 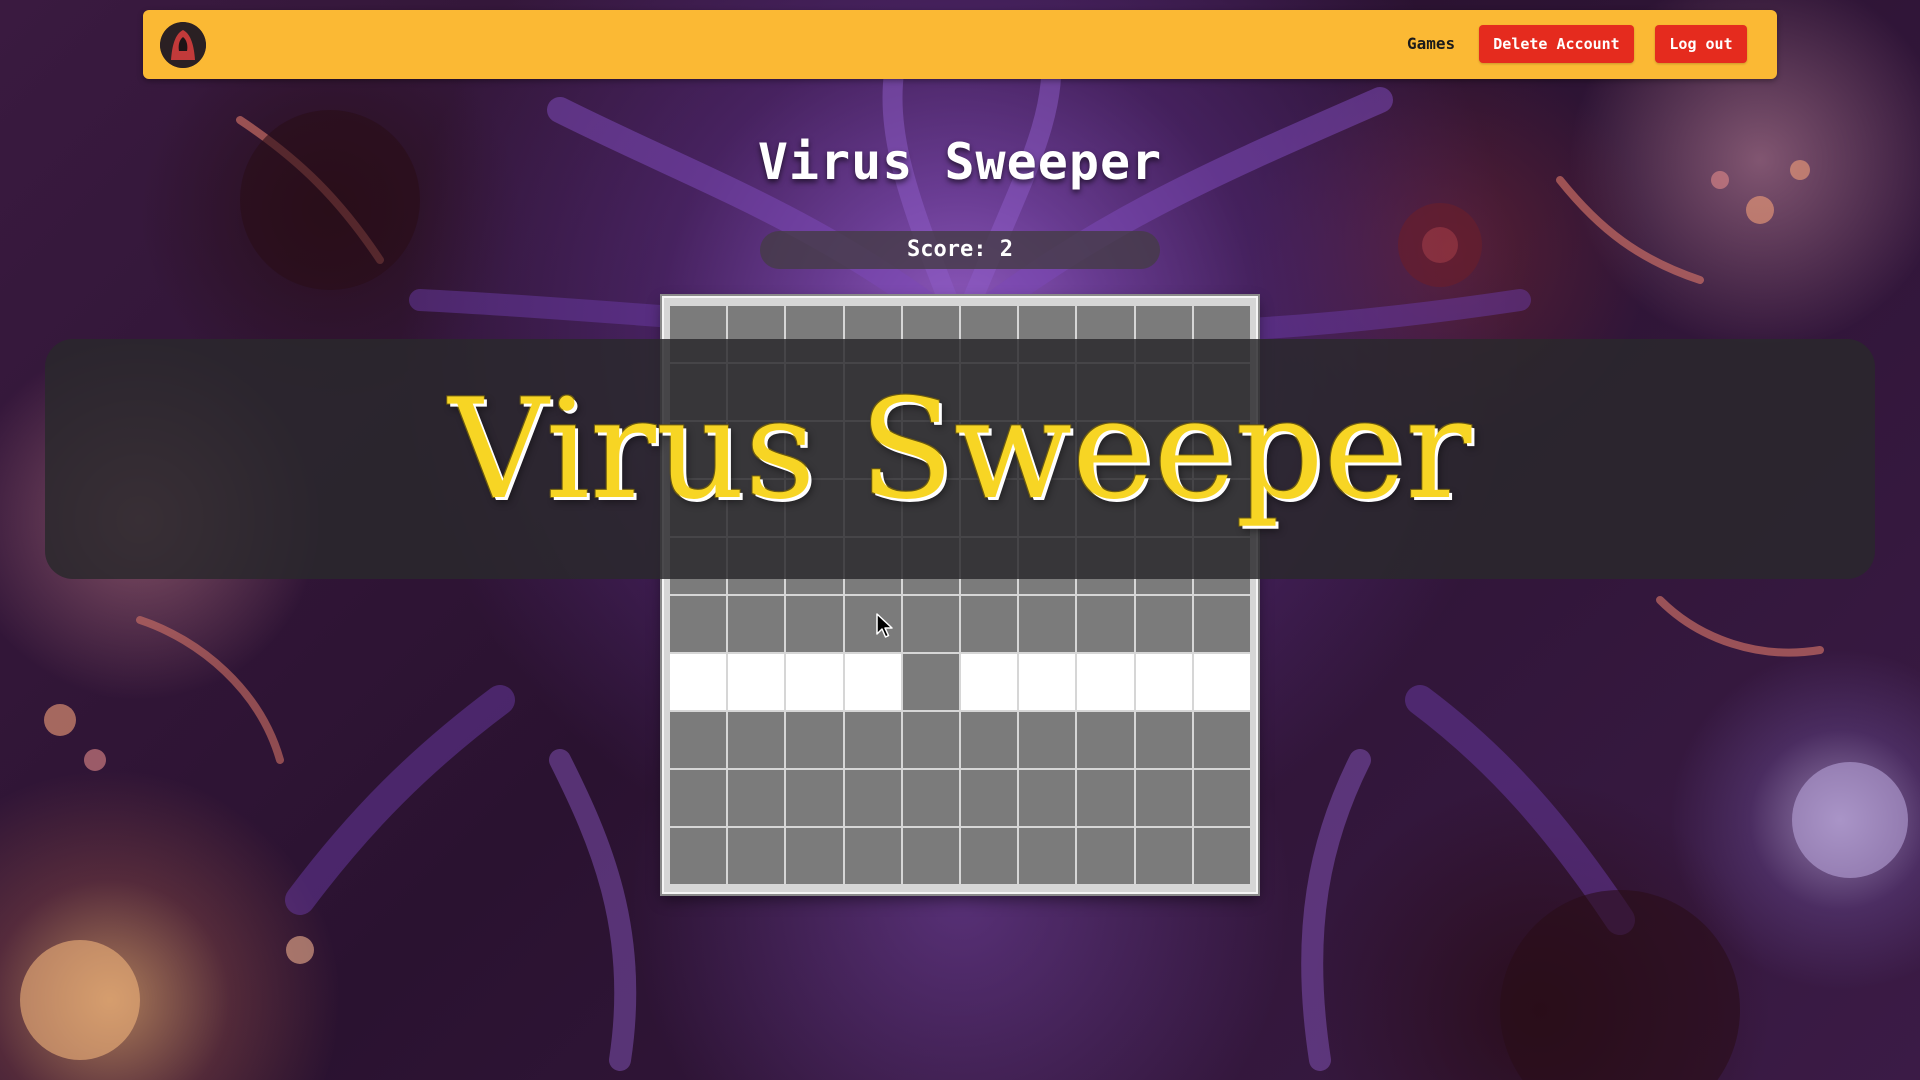 I want to click on nav-games-link: Games, so click(x=1431, y=43).